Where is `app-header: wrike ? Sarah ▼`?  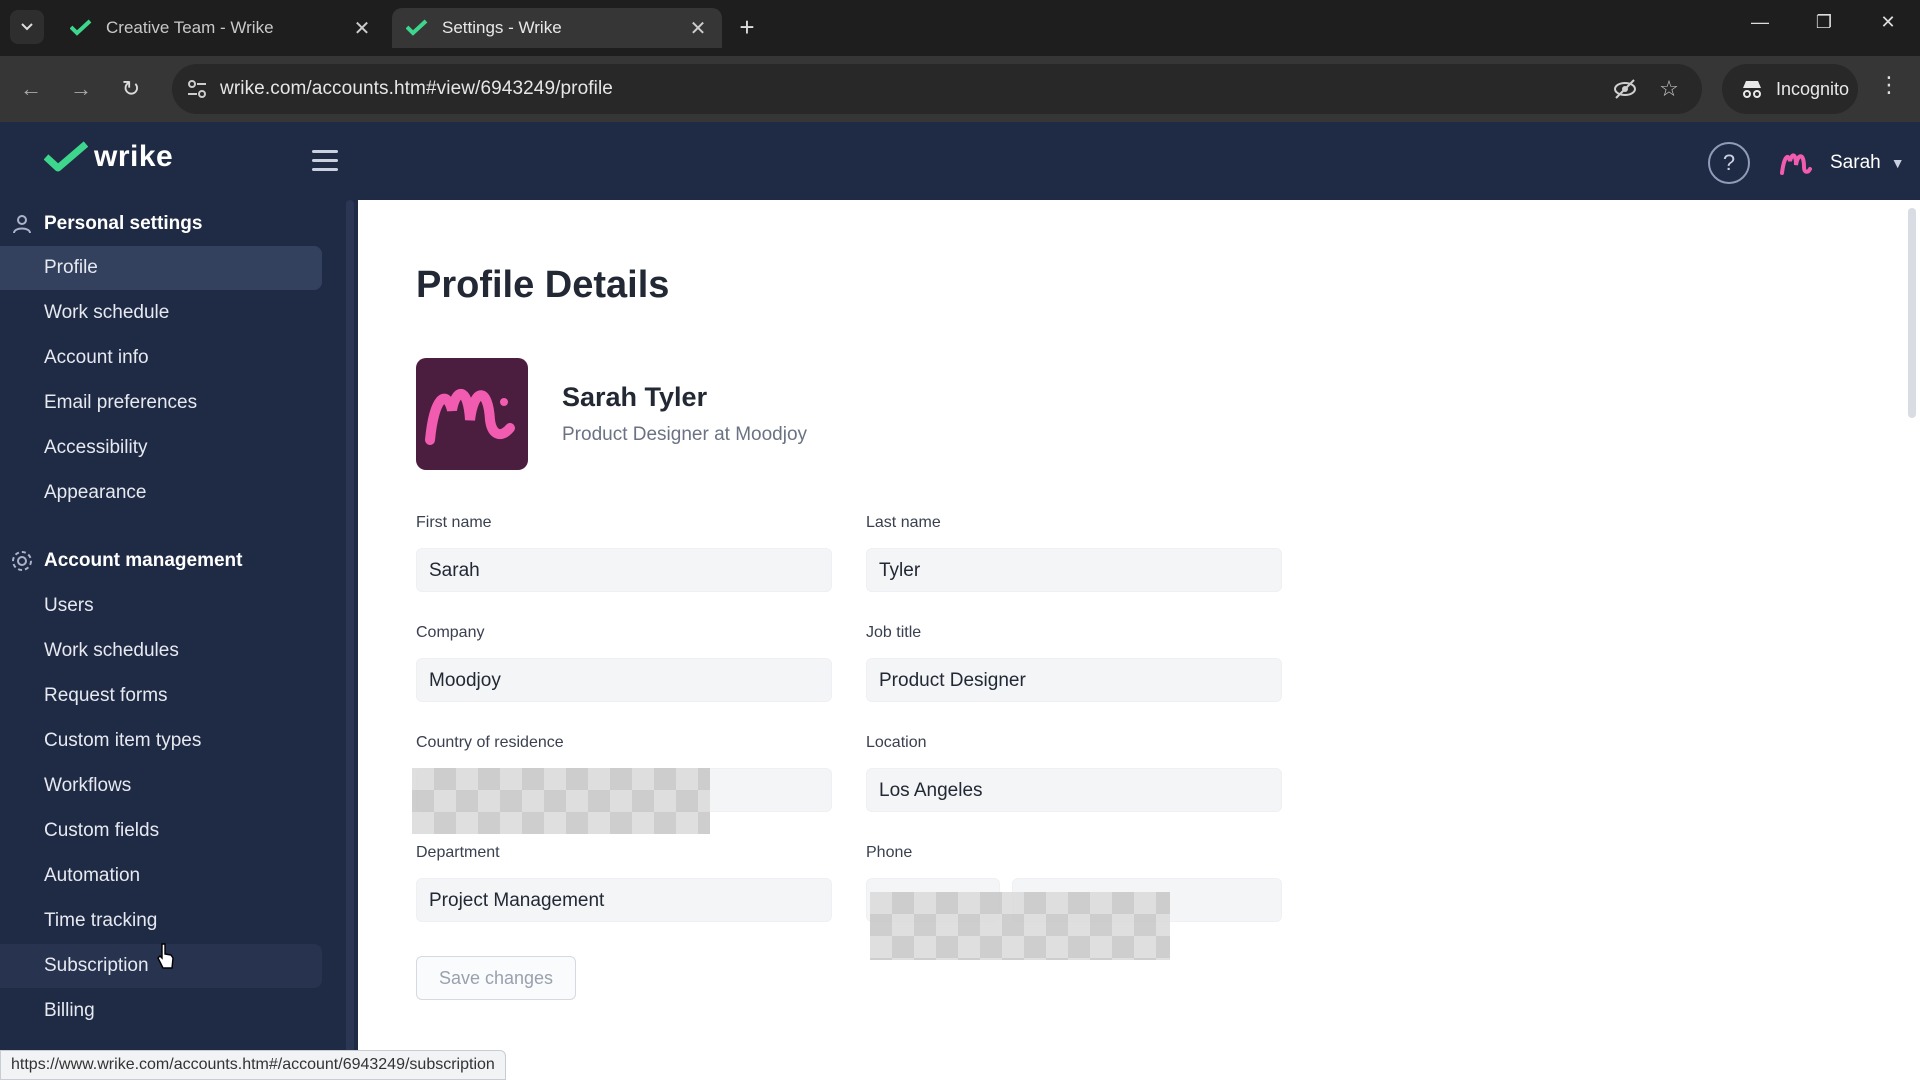
app-header: wrike ? Sarah ▼ is located at coordinates (960, 161).